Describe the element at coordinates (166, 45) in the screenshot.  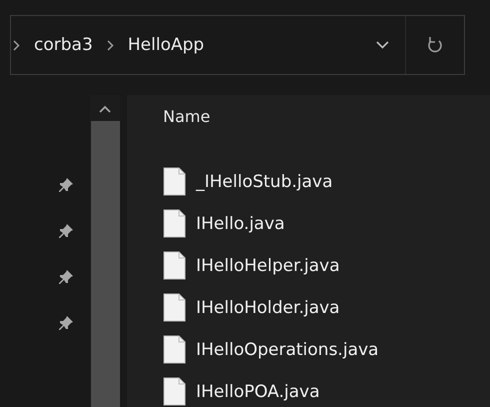
I see `breadcrumb: HelloApp` at that location.